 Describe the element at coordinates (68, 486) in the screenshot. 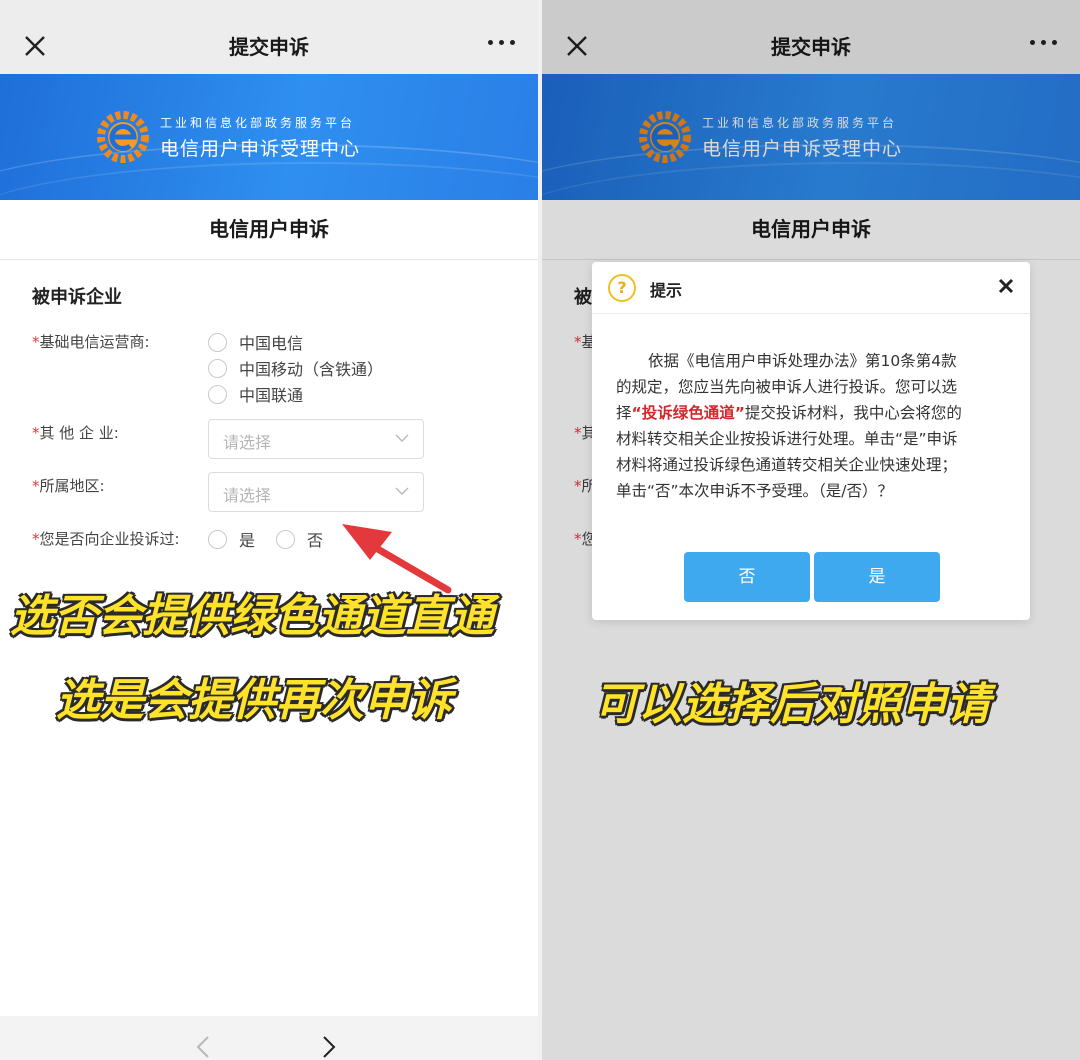

I see `region-label: *所属地区:` at that location.